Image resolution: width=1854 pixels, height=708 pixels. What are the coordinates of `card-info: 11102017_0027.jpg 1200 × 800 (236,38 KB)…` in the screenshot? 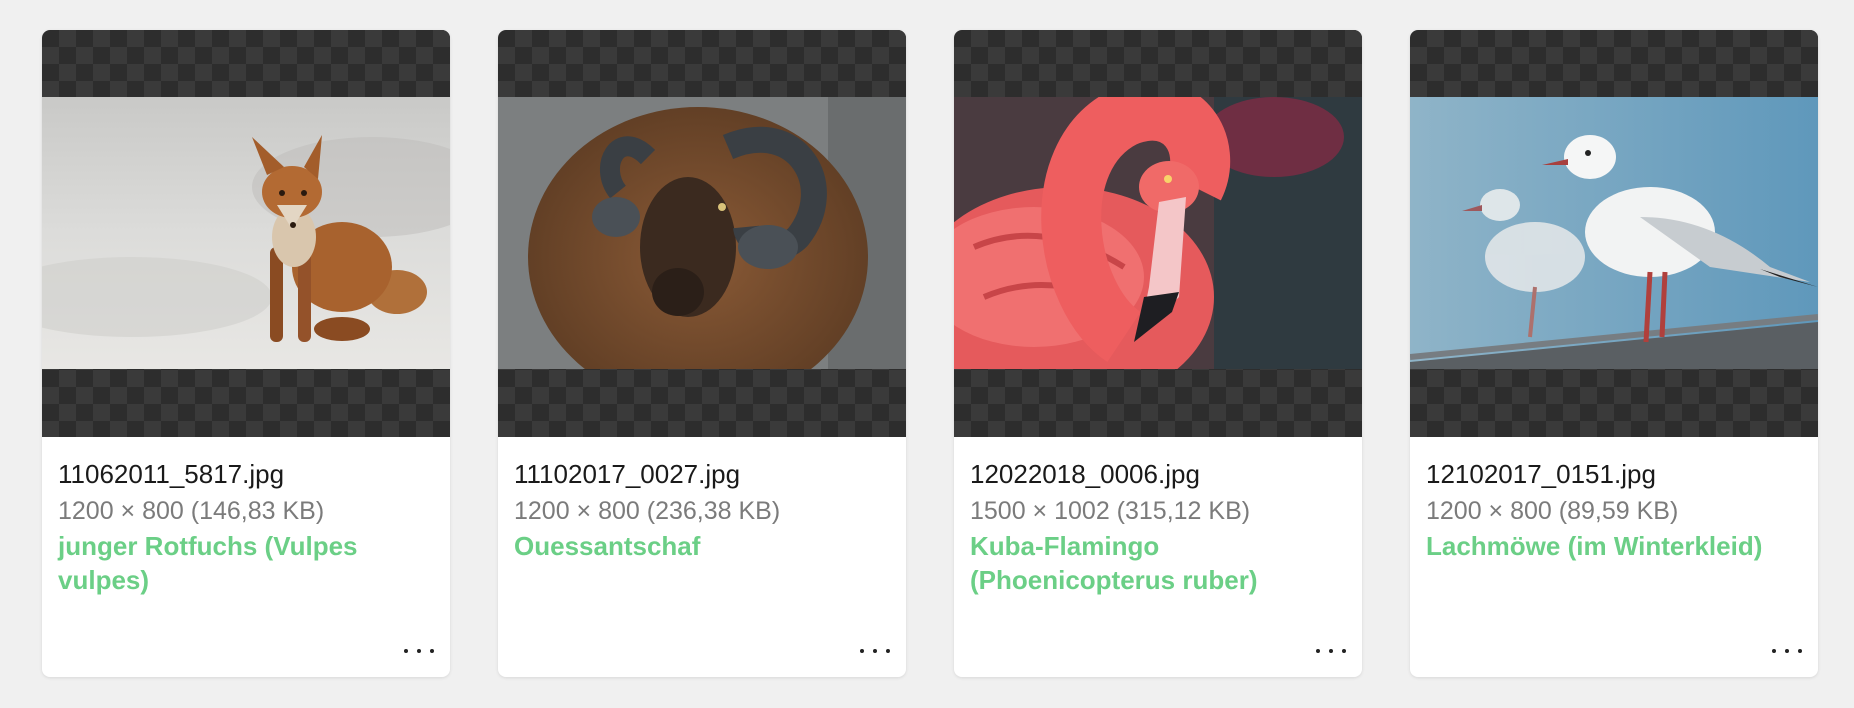 It's located at (702, 500).